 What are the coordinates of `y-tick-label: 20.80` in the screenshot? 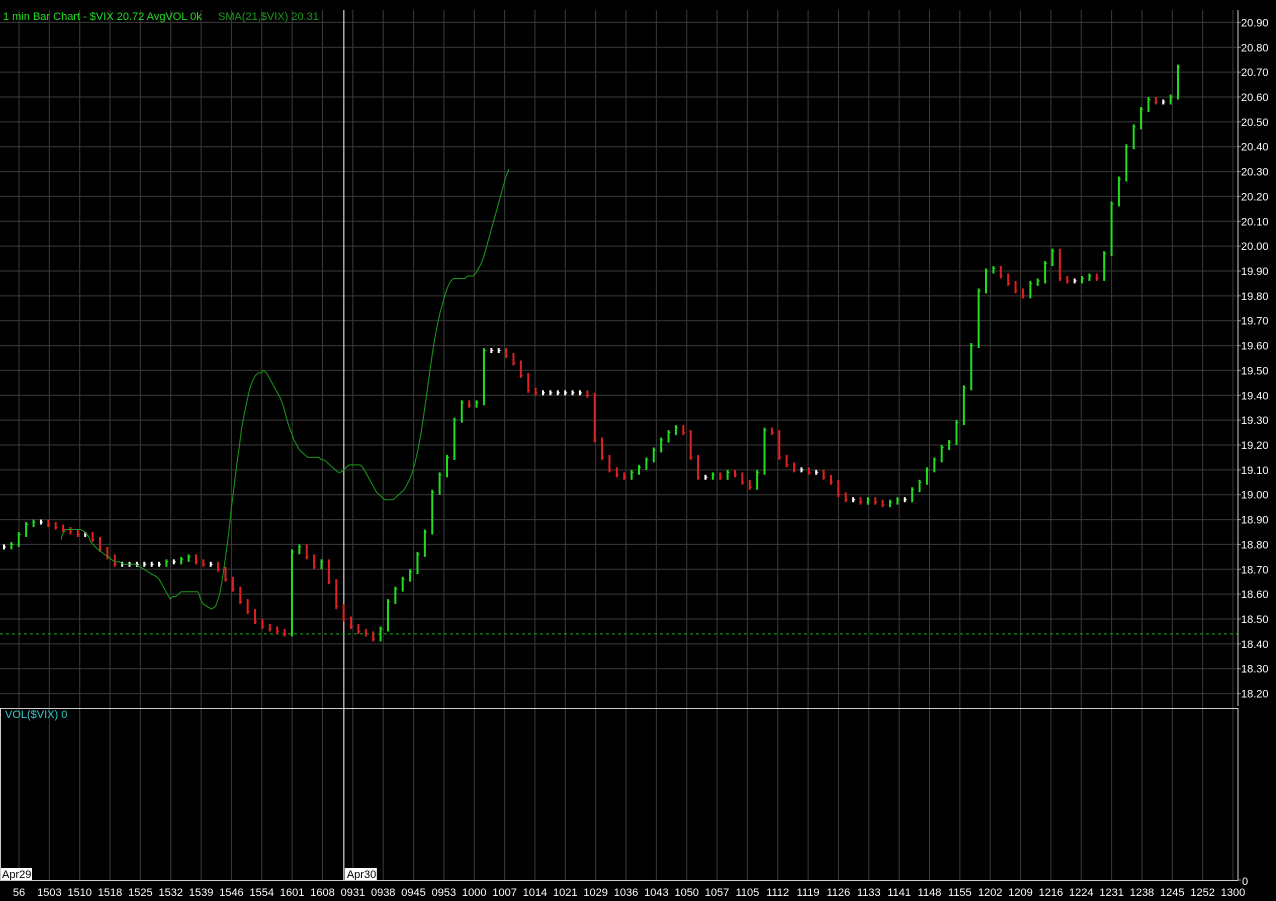 It's located at (1255, 48).